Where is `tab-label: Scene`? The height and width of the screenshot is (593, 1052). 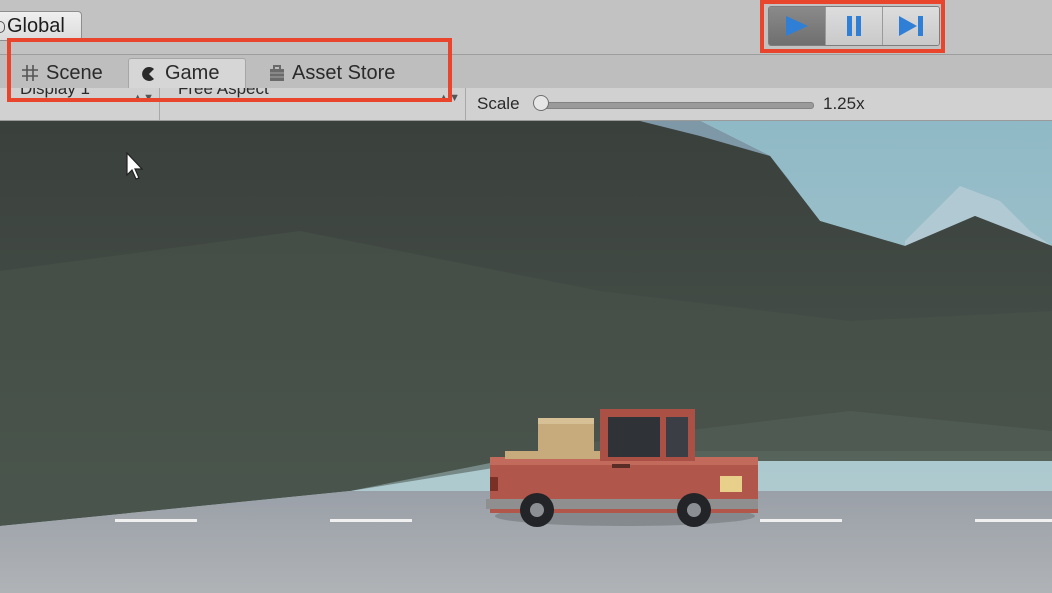
tab-label: Scene is located at coordinates (74, 72).